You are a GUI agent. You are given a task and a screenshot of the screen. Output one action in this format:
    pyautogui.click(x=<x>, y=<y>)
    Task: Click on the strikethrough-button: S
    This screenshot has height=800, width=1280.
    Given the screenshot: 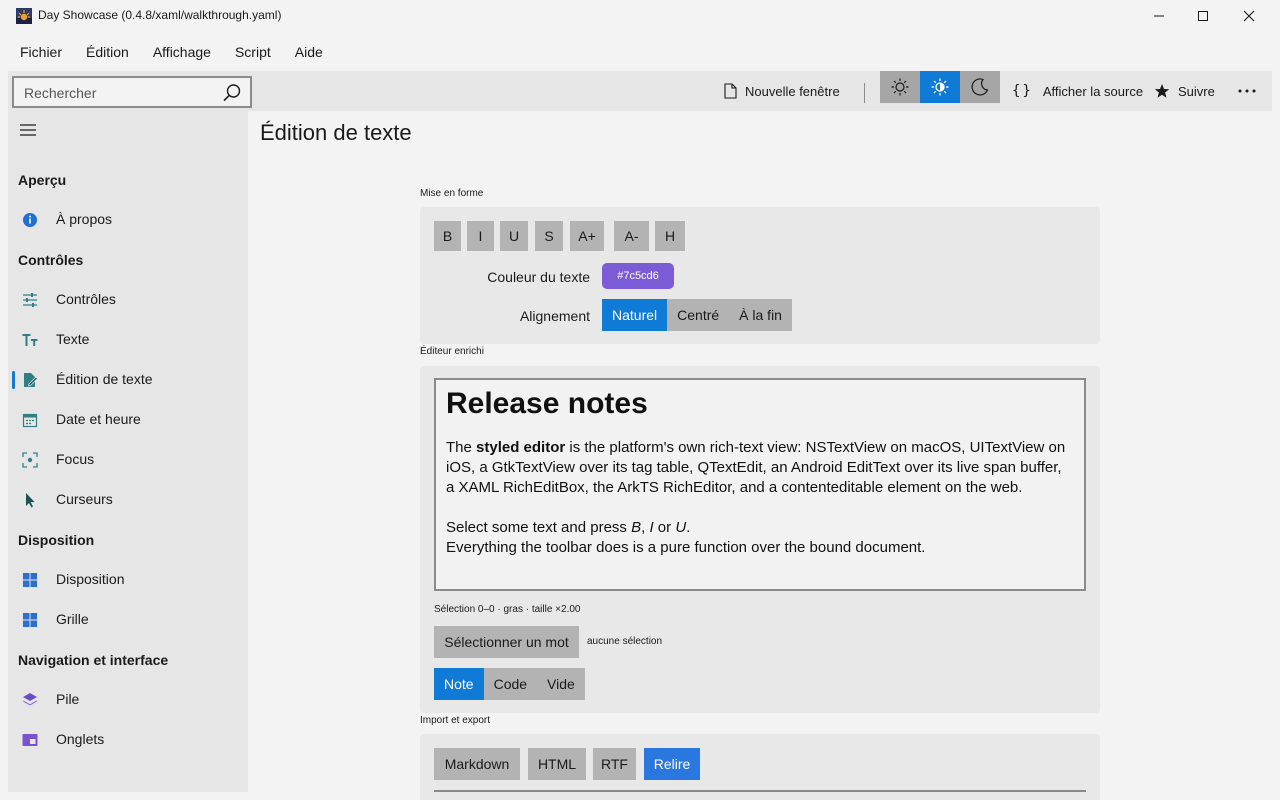 What is the action you would take?
    pyautogui.click(x=549, y=236)
    